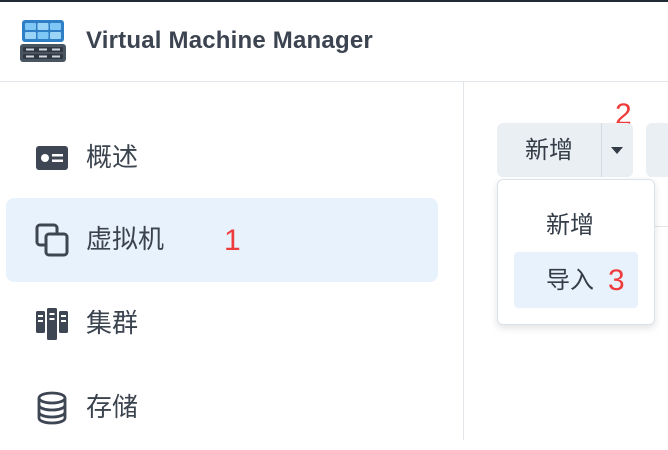 Image resolution: width=668 pixels, height=450 pixels. I want to click on storage-database-icon, so click(52, 408).